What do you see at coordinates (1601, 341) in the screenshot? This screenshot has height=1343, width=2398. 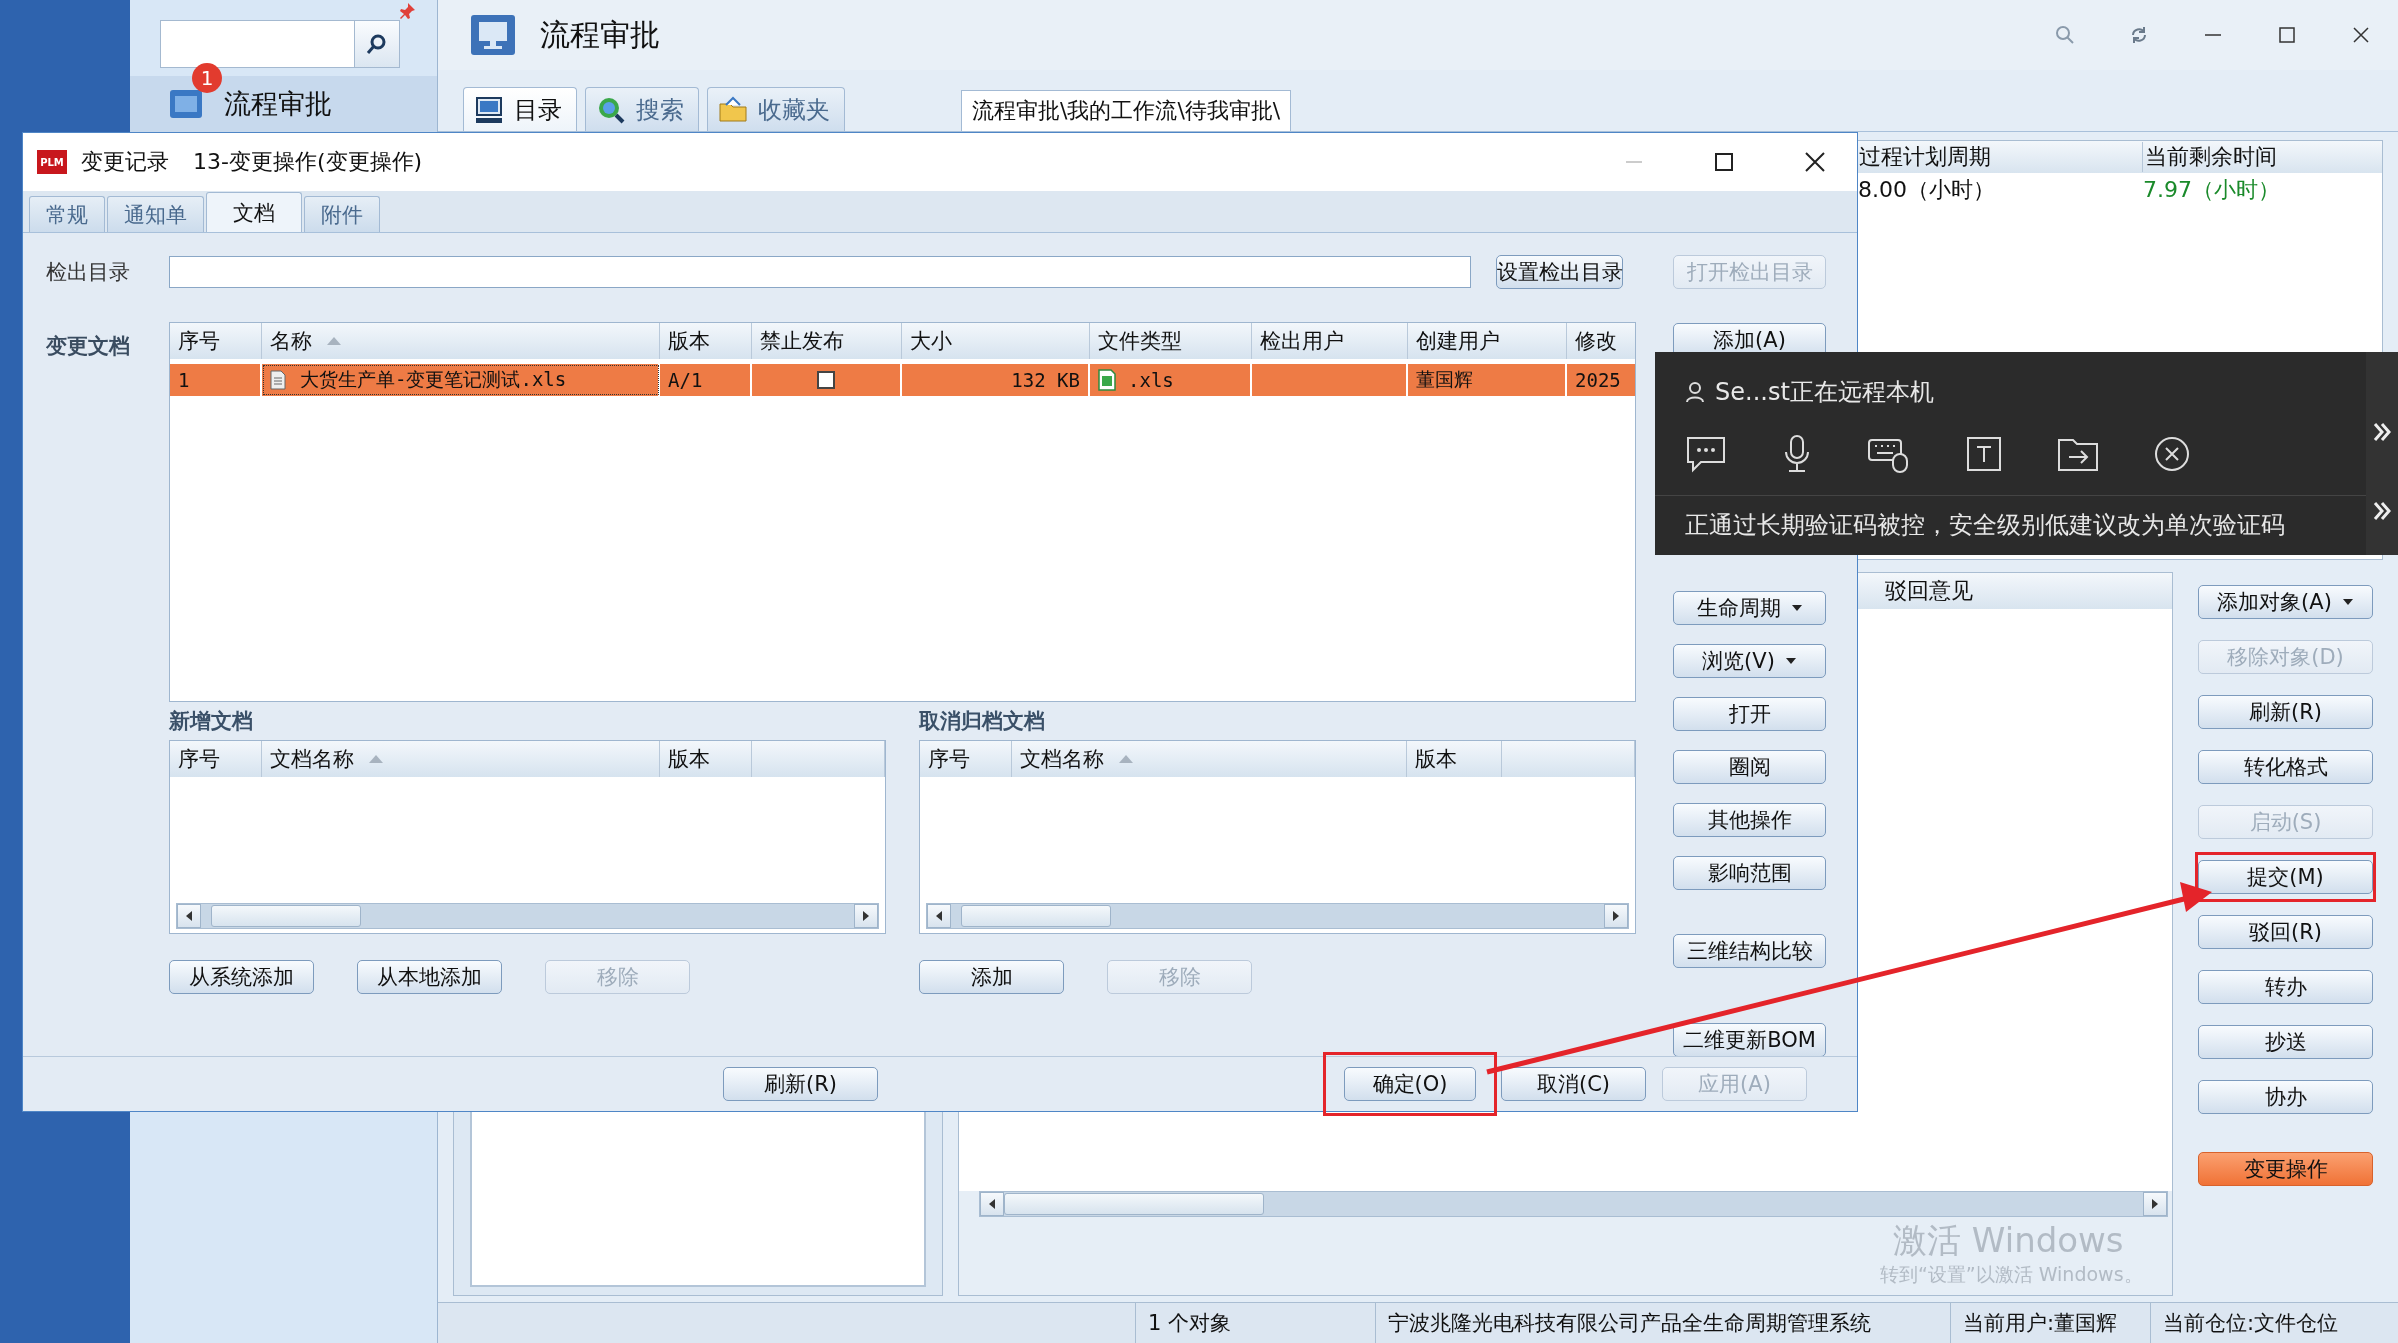 I see `column-header: 修改` at bounding box center [1601, 341].